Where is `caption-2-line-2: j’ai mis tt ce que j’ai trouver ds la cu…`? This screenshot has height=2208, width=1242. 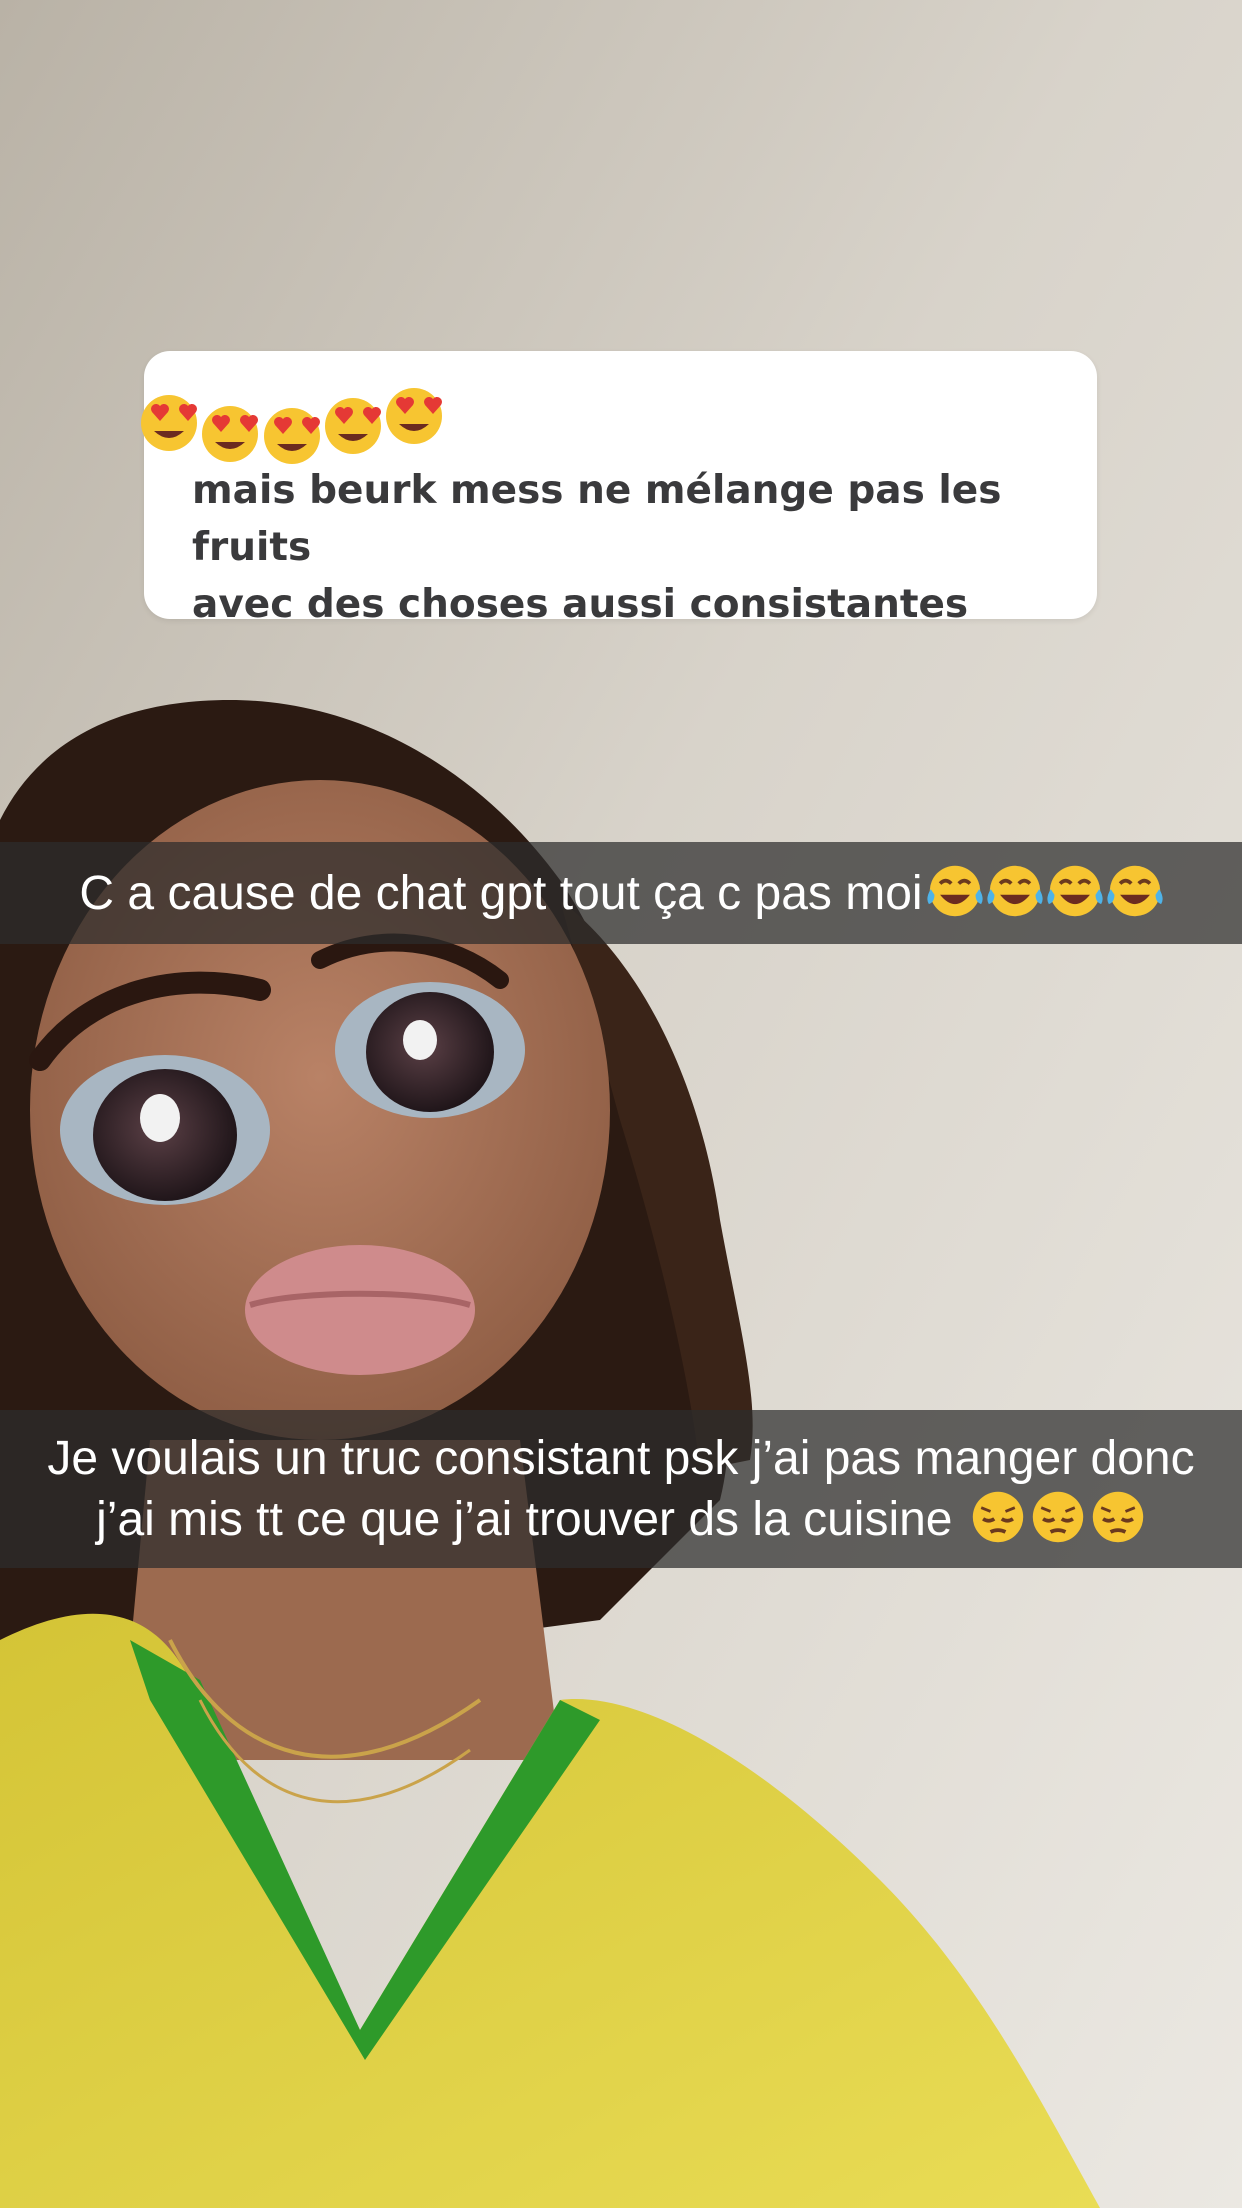
caption-2-line-2: j’ai mis tt ce que j’ai trouver ds la cu… is located at coordinates (524, 1519).